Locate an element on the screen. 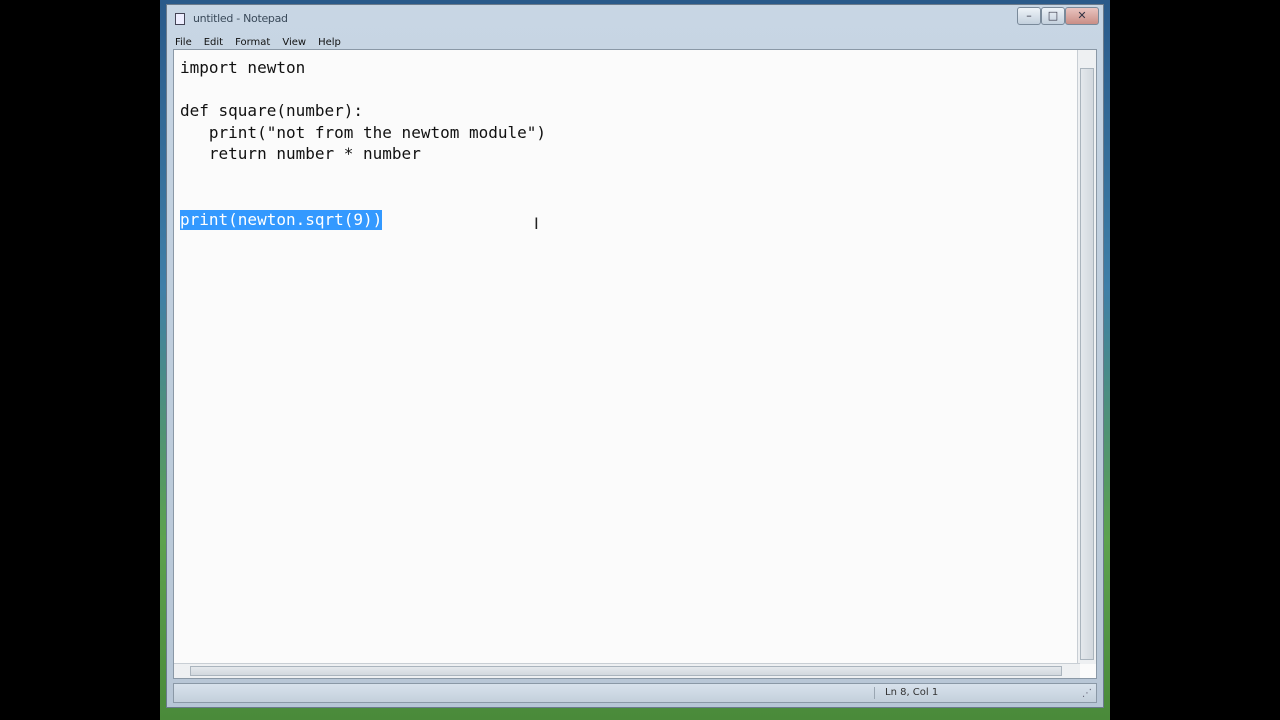 The width and height of the screenshot is (1280, 720). horizontal-scrollbar is located at coordinates (627, 670).